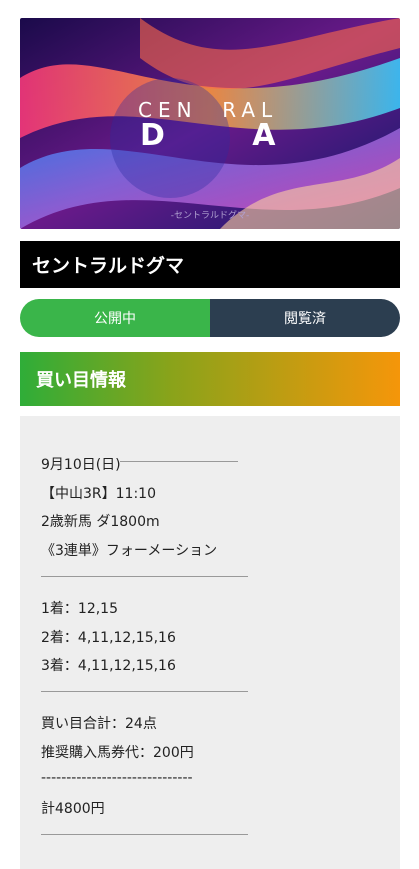 The width and height of the screenshot is (419, 869). Describe the element at coordinates (99, 724) in the screenshot. I see `info-total-points: 買い目合計：24点` at that location.